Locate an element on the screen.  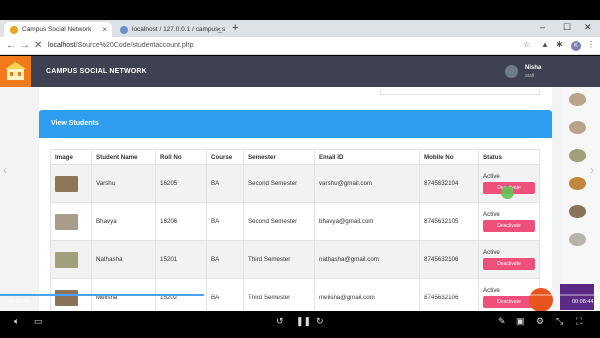
tab-label: Campus Social Network is located at coordinates (57, 29).